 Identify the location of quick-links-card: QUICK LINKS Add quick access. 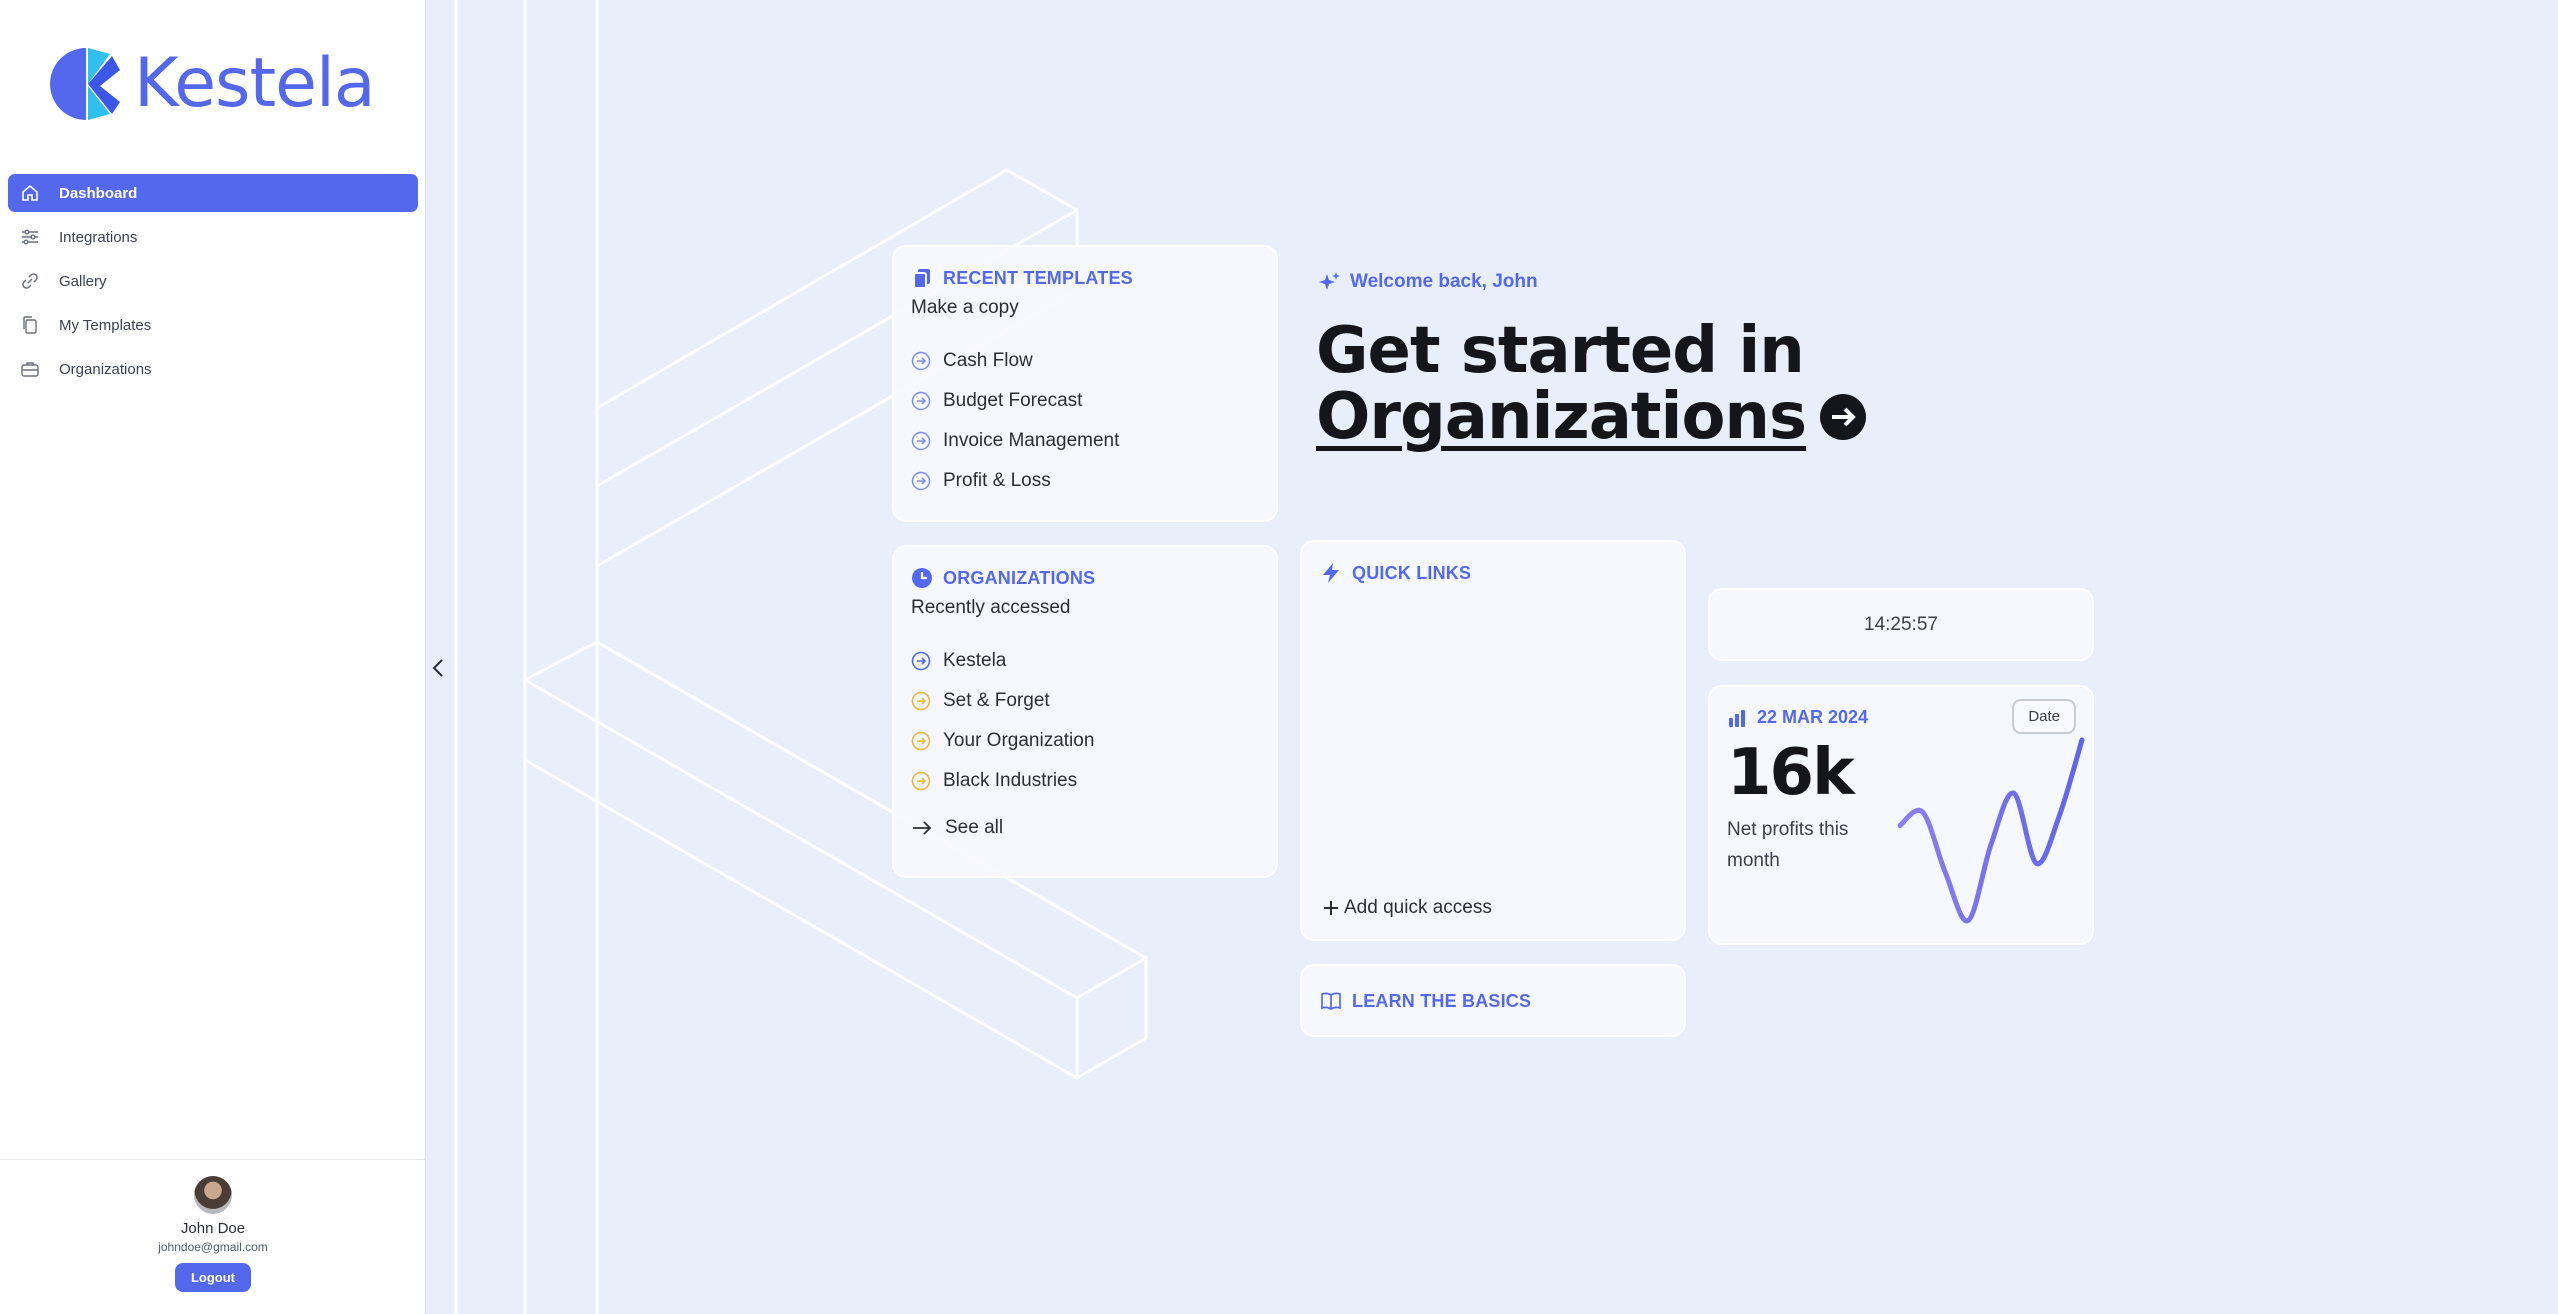
(1493, 740).